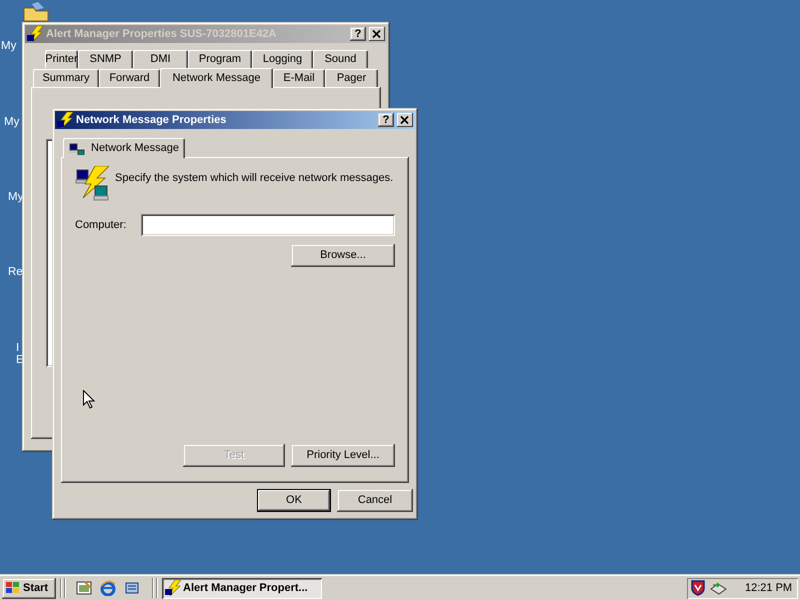 The width and height of the screenshot is (800, 600). I want to click on folder-icon, so click(36, 12).